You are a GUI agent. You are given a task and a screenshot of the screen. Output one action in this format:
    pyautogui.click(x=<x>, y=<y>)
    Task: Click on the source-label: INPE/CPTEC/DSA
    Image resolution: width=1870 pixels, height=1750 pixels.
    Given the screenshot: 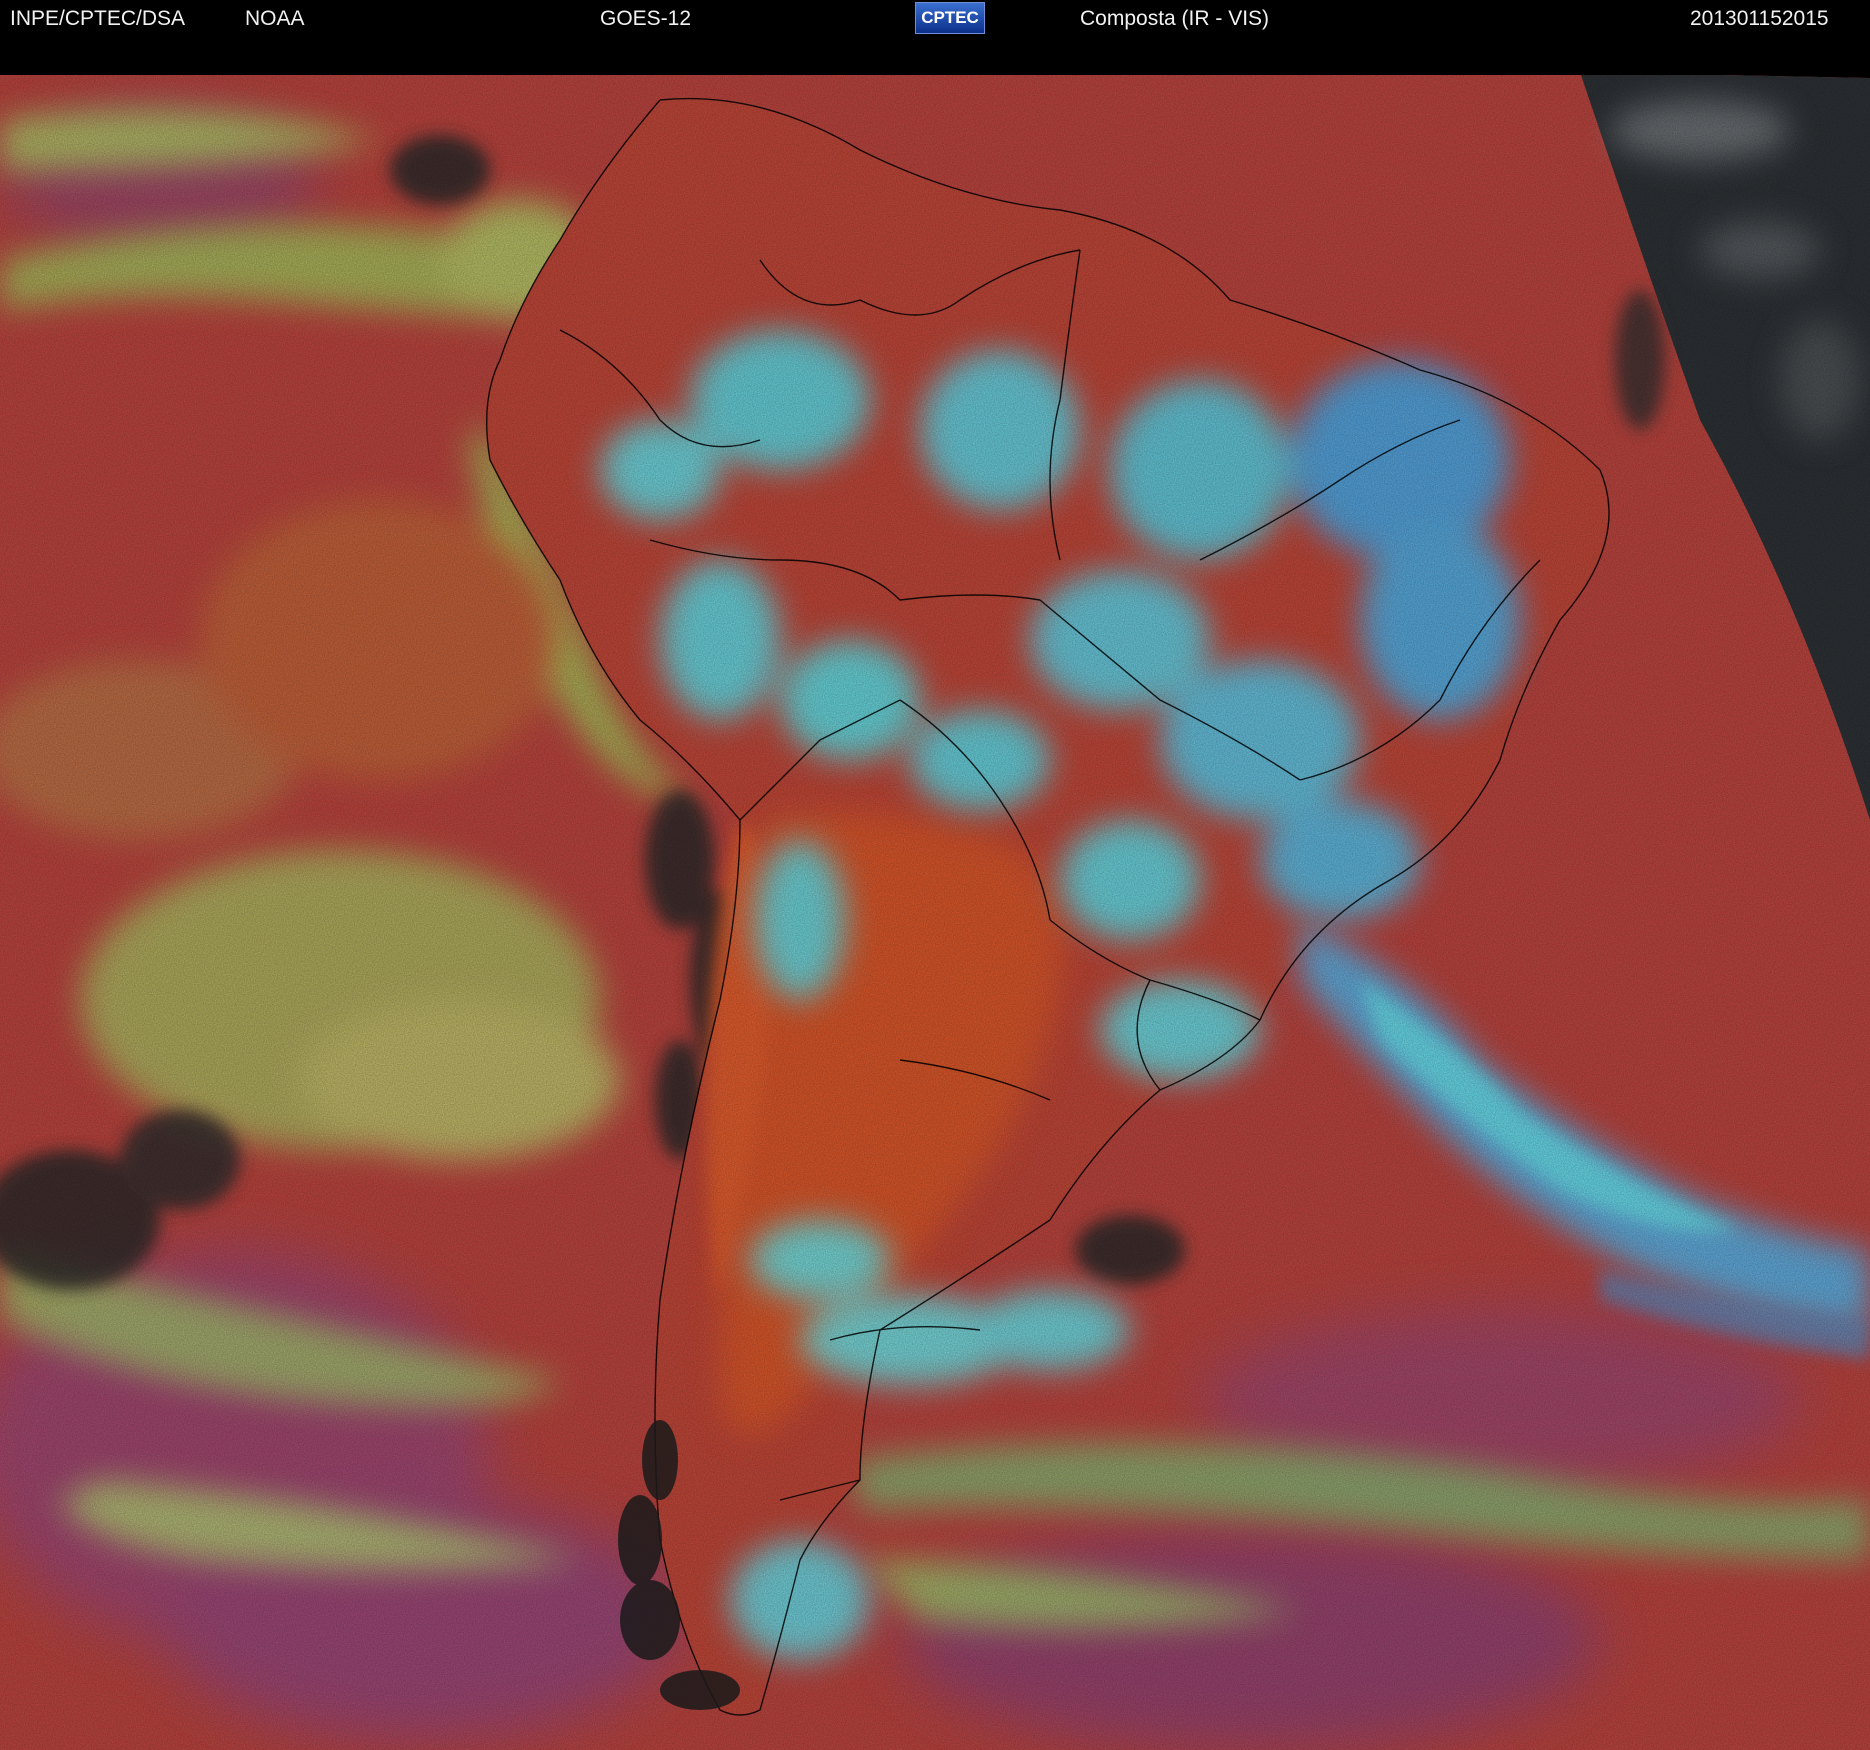 What is the action you would take?
    pyautogui.click(x=98, y=18)
    